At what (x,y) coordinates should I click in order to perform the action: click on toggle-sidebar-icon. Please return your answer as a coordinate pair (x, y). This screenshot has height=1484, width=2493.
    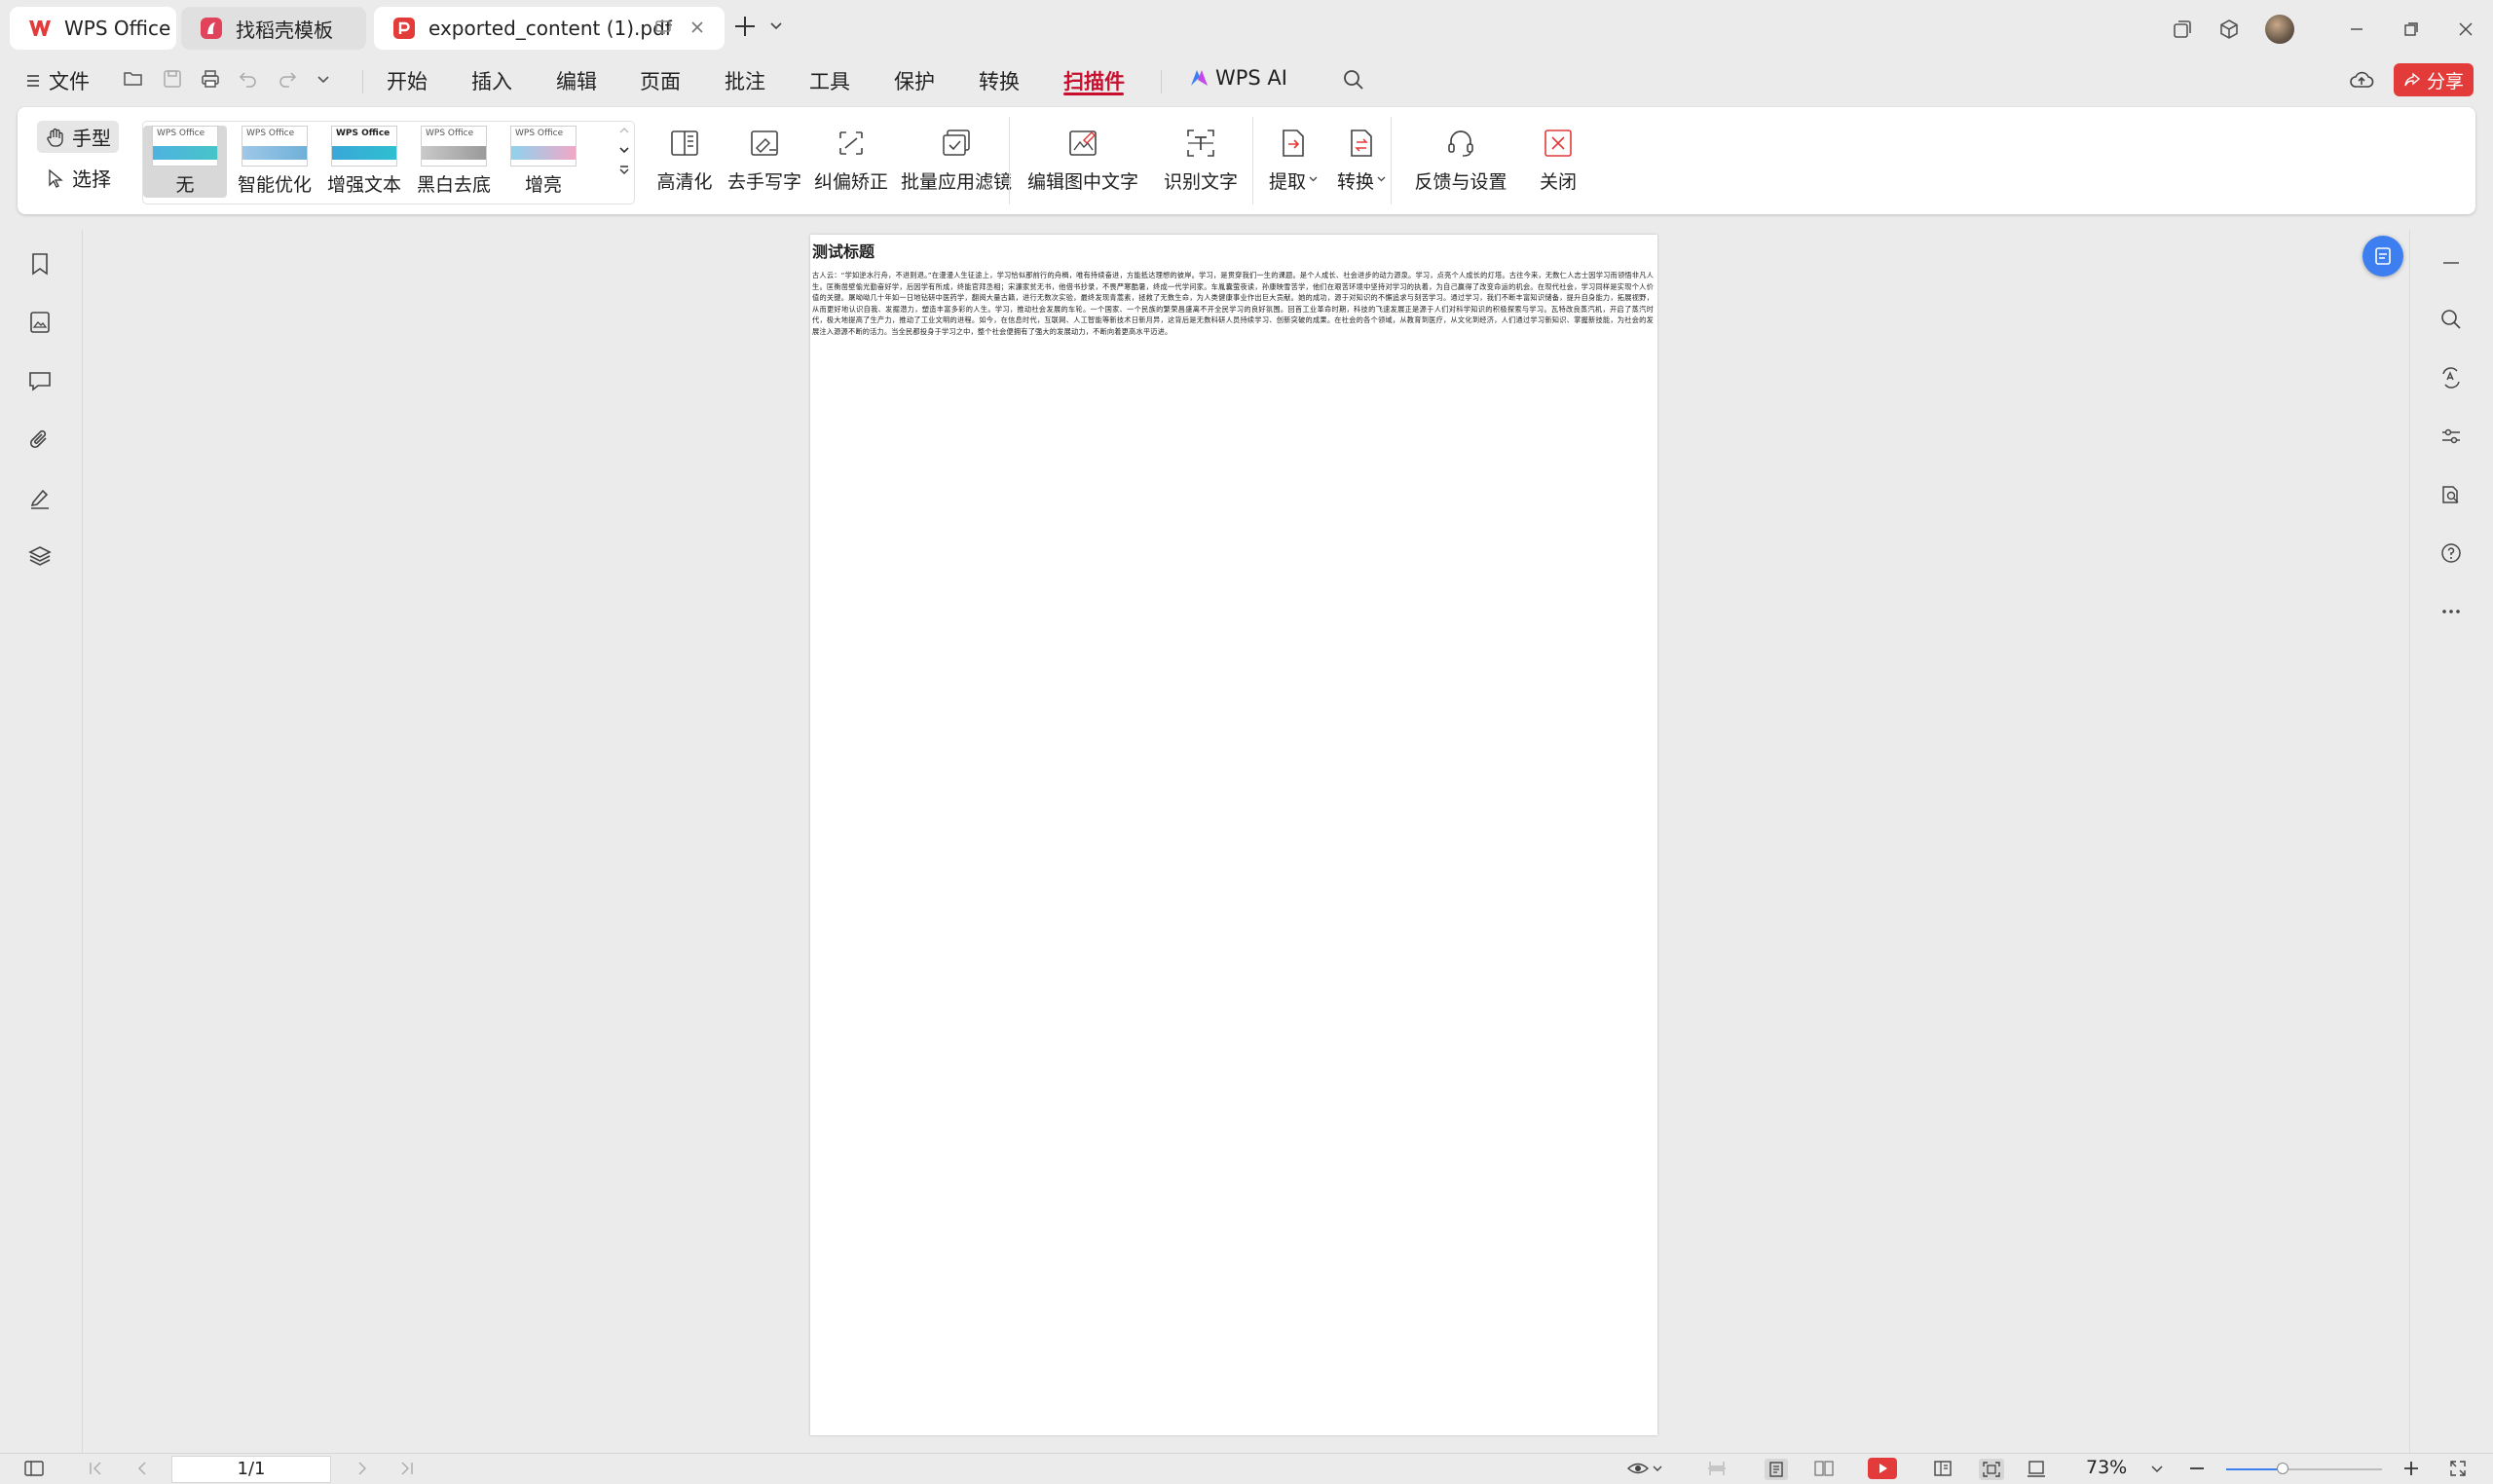
    Looking at the image, I should click on (34, 1468).